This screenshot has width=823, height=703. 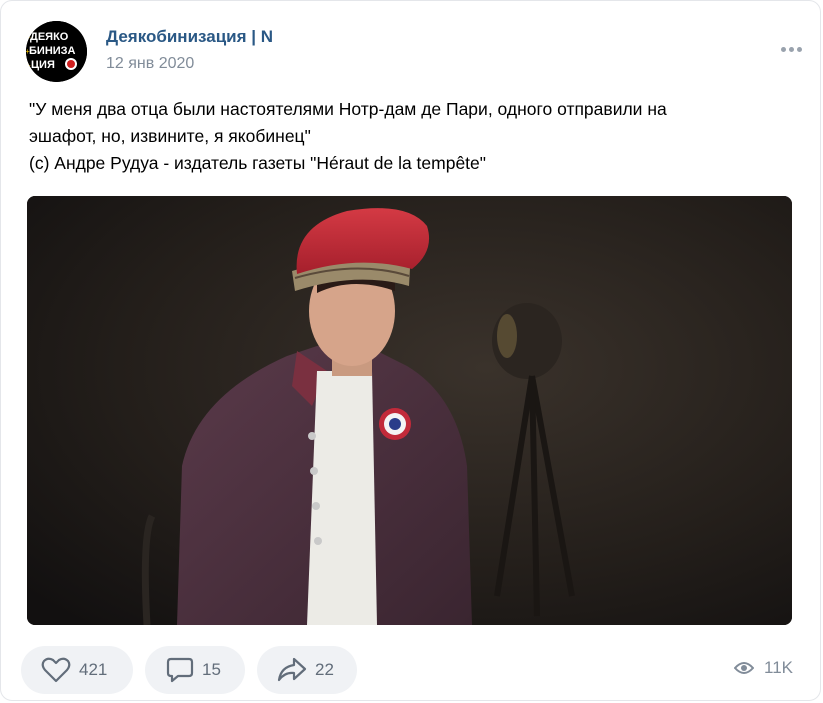 What do you see at coordinates (43, 65) in the screenshot?
I see `avatar-text-3: ЦИЯ` at bounding box center [43, 65].